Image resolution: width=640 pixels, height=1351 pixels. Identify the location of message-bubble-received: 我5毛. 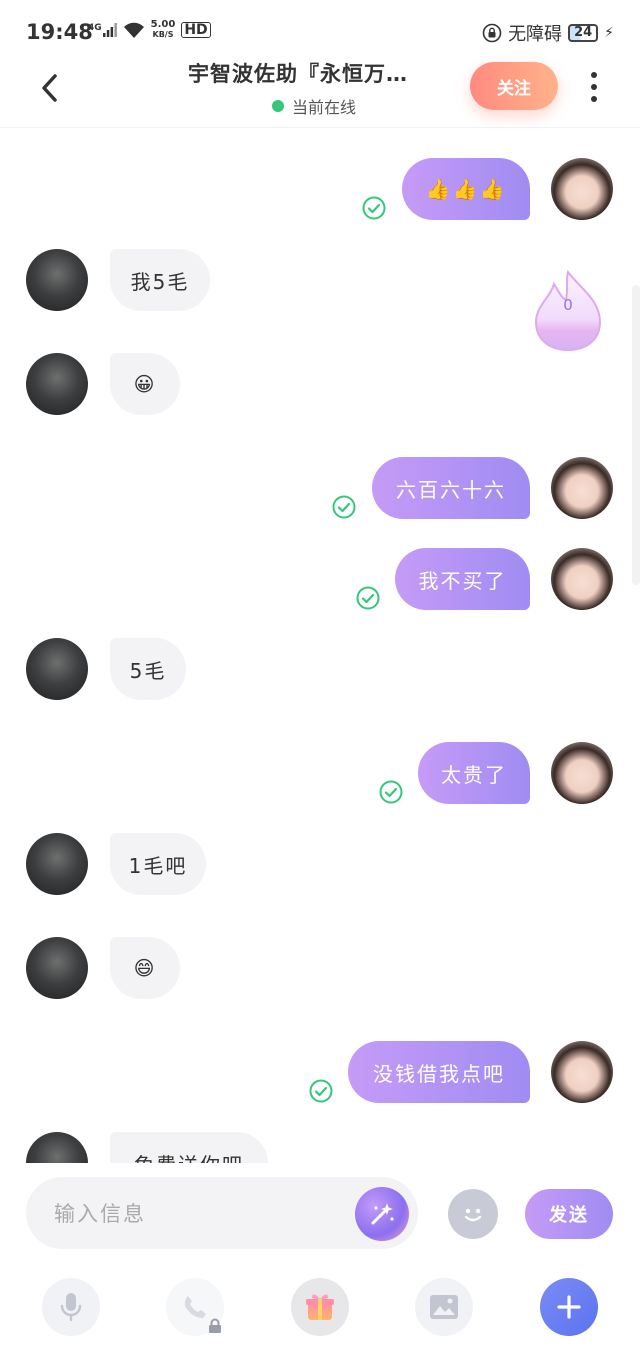
(160, 280).